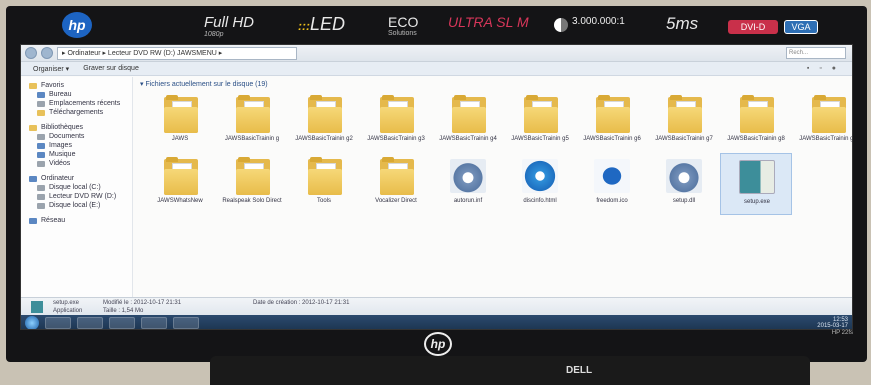  I want to click on folder-item: JAWSBasicTrainin g3, so click(396, 122).